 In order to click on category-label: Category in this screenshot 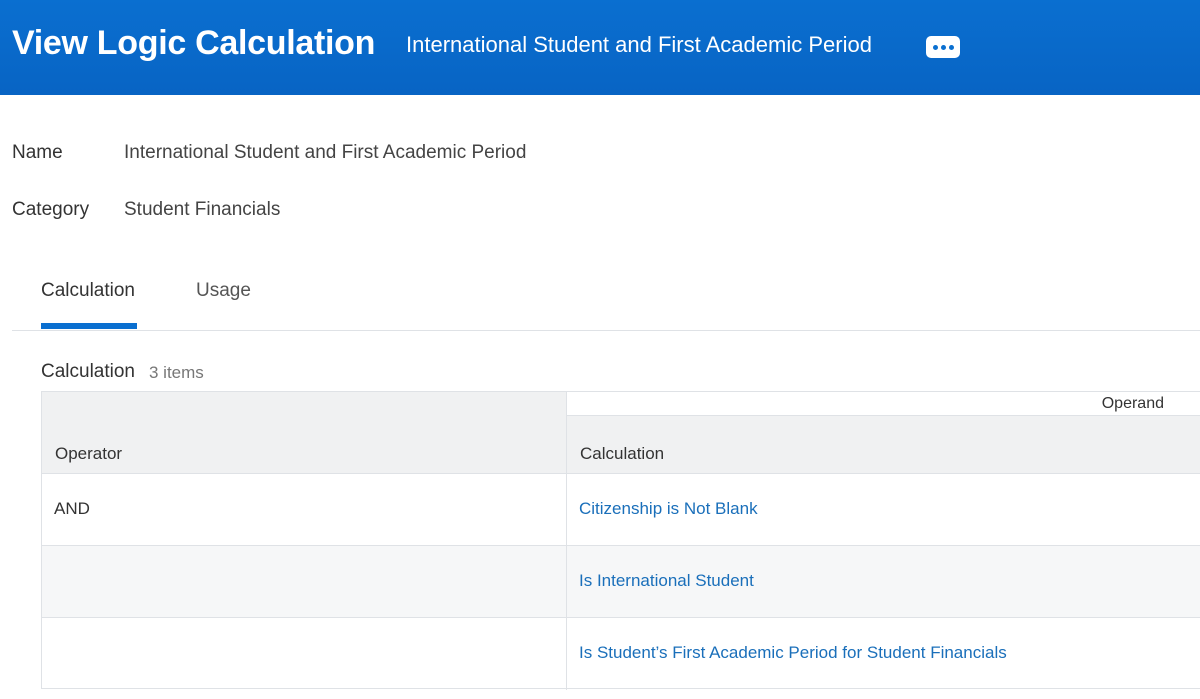, I will do `click(51, 209)`.